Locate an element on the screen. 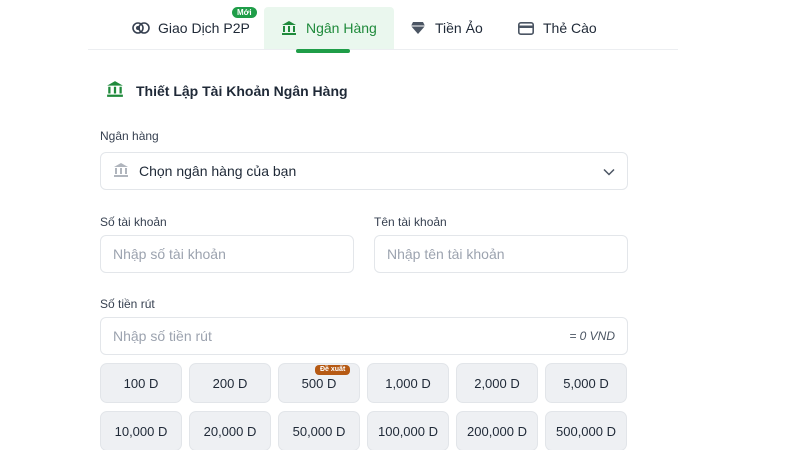  diamond-icon is located at coordinates (418, 28).